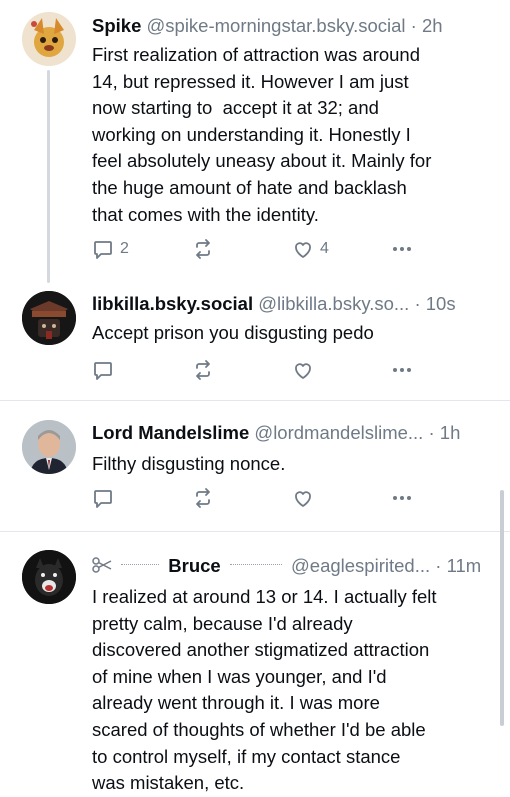 Image resolution: width=510 pixels, height=797 pixels. Describe the element at coordinates (464, 565) in the screenshot. I see `post-time: 11m` at that location.